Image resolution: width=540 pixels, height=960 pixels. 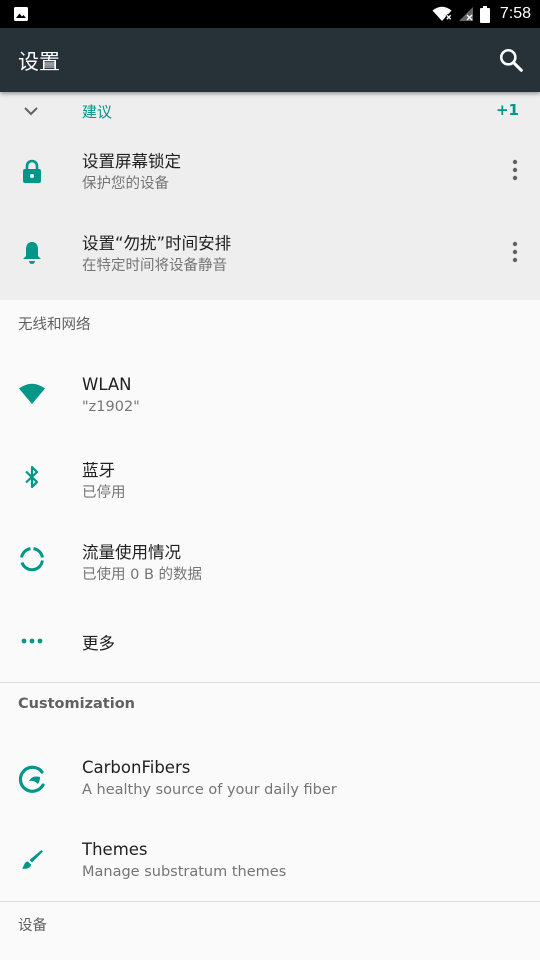 I want to click on item-title: 流量使用情况, so click(x=131, y=552).